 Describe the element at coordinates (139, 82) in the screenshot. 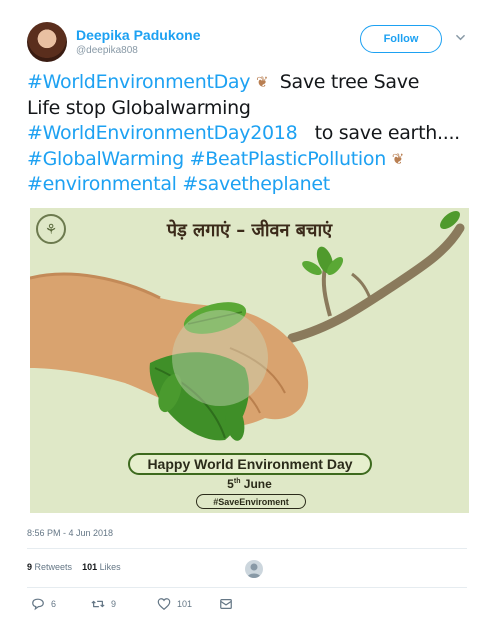

I see `hashtag-link: #WorldEnvironmentDay` at that location.